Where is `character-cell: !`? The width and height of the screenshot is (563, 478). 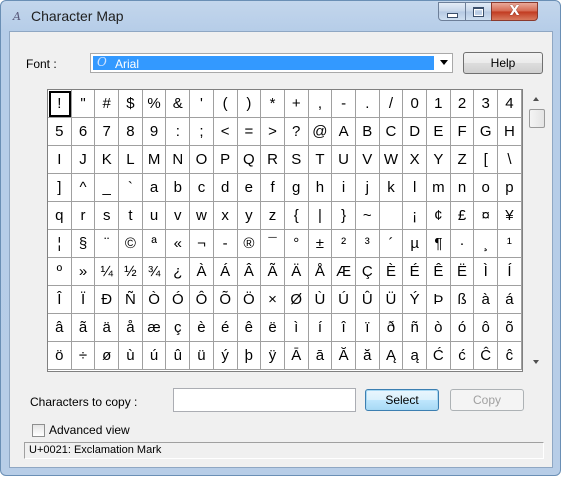
character-cell: ! is located at coordinates (60, 104).